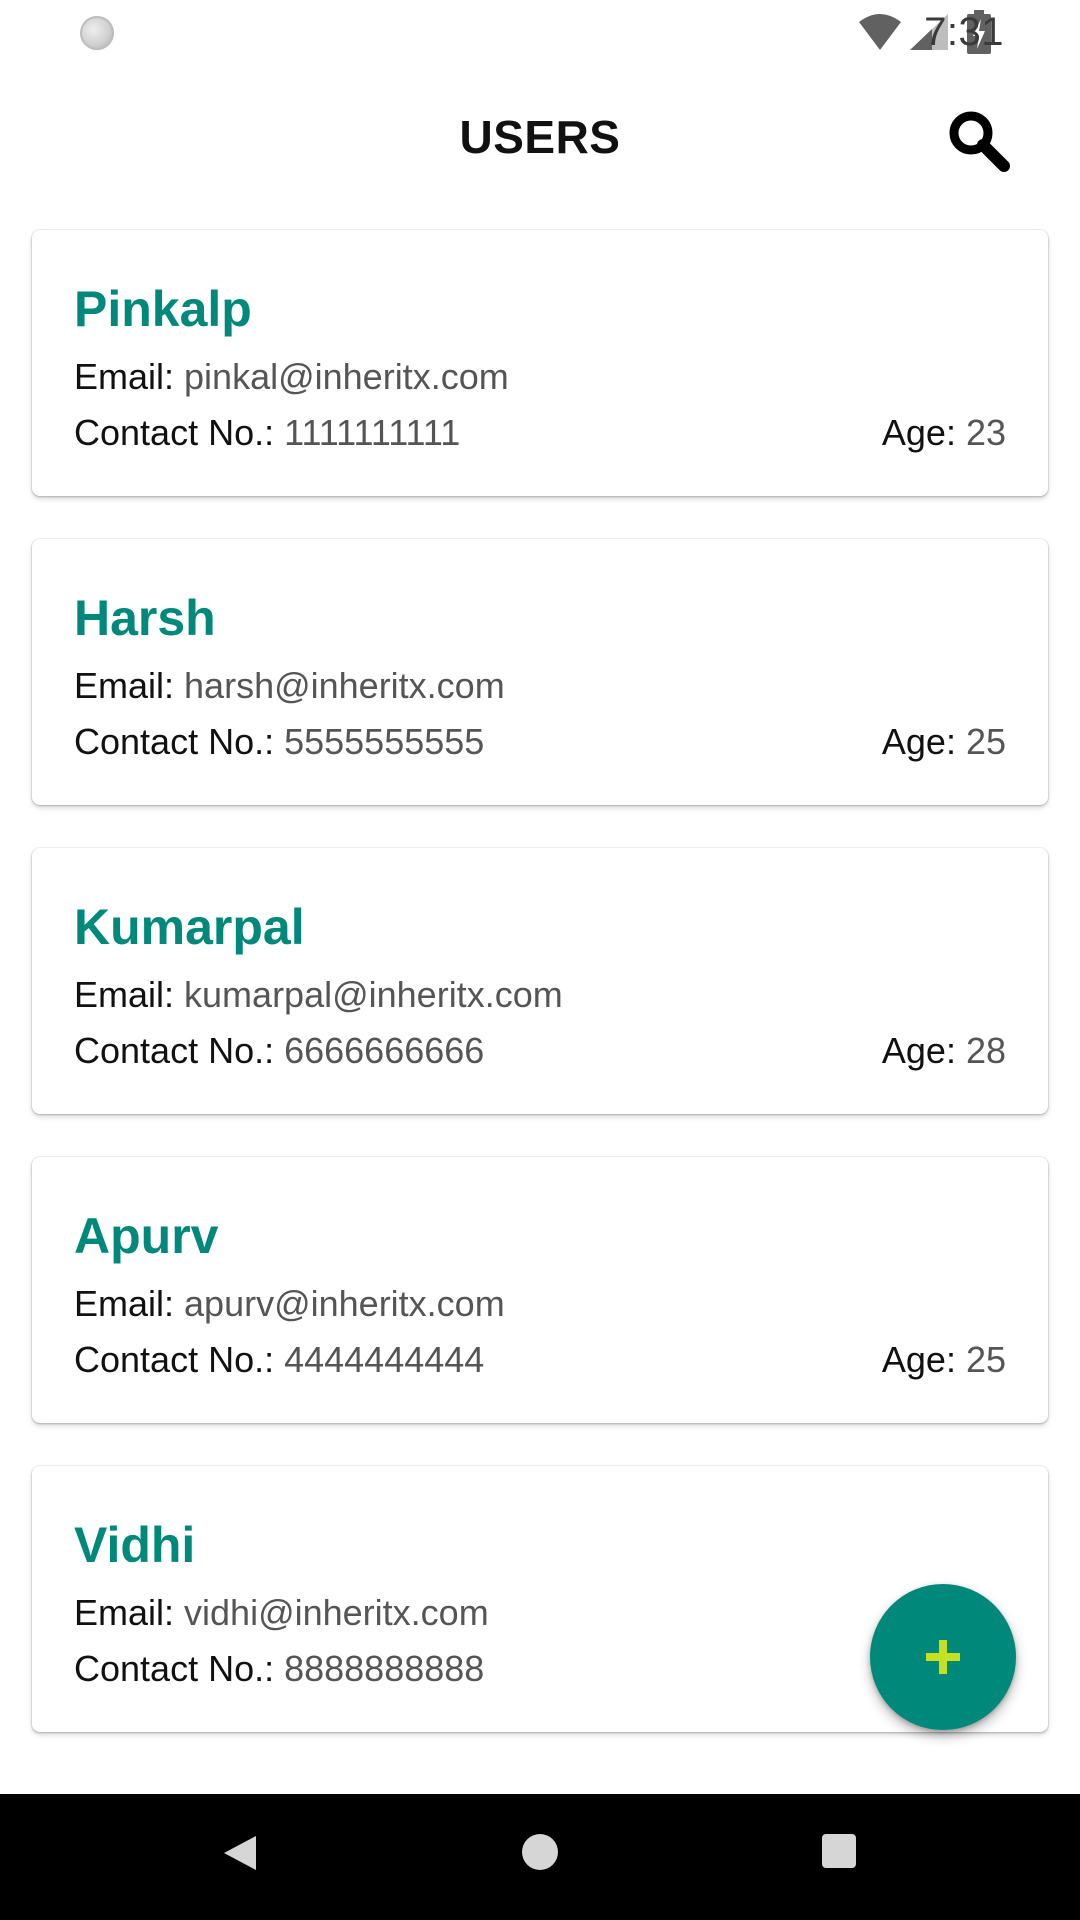  What do you see at coordinates (839, 1851) in the screenshot?
I see `recents-icon` at bounding box center [839, 1851].